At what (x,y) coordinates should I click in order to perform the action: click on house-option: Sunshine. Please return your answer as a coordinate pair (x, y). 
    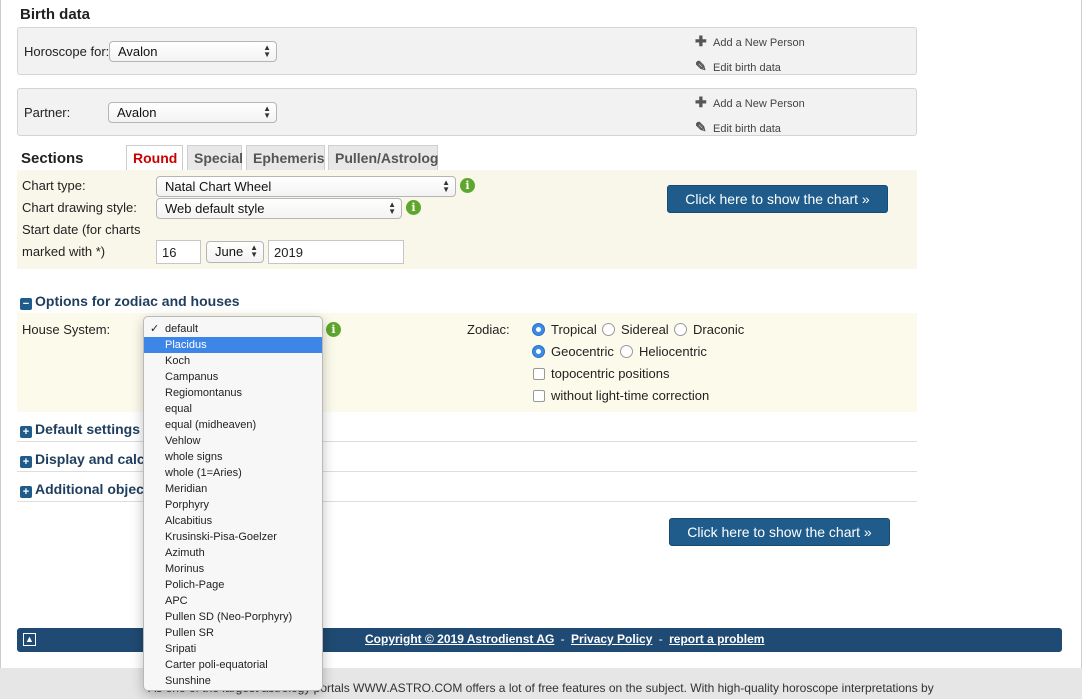
    Looking at the image, I should click on (233, 681).